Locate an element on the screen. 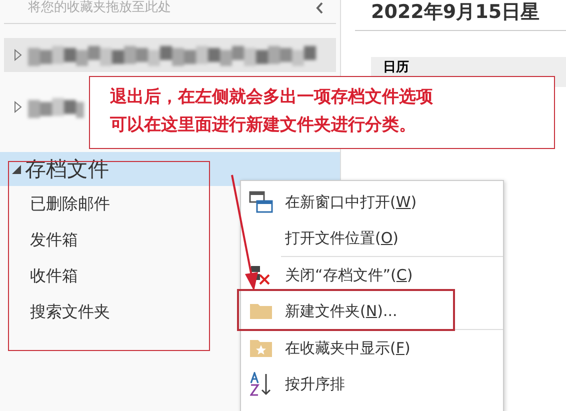 This screenshot has height=411, width=566. sort-icon is located at coordinates (261, 384).